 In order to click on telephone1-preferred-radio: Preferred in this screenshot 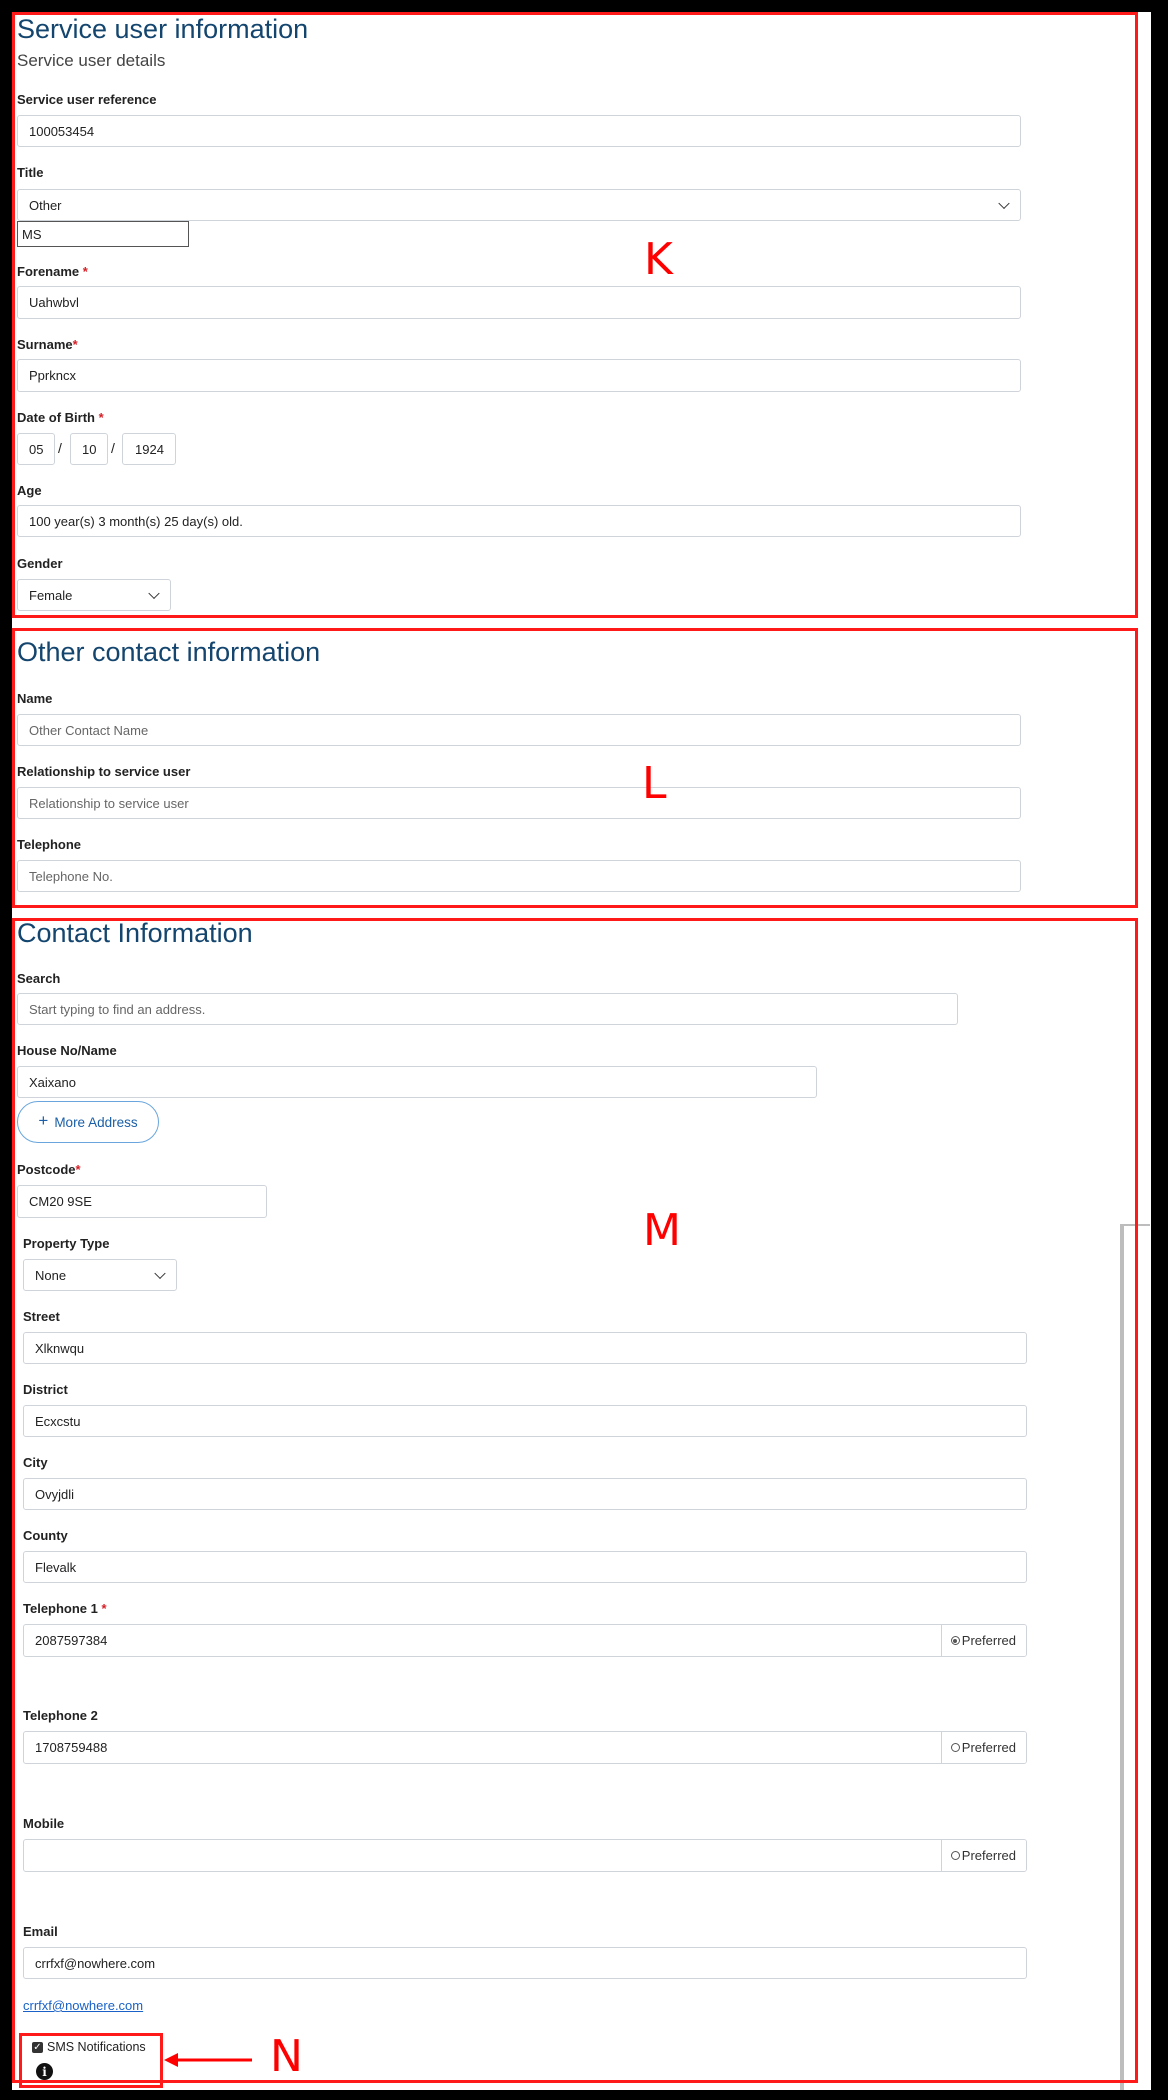, I will do `click(983, 1640)`.